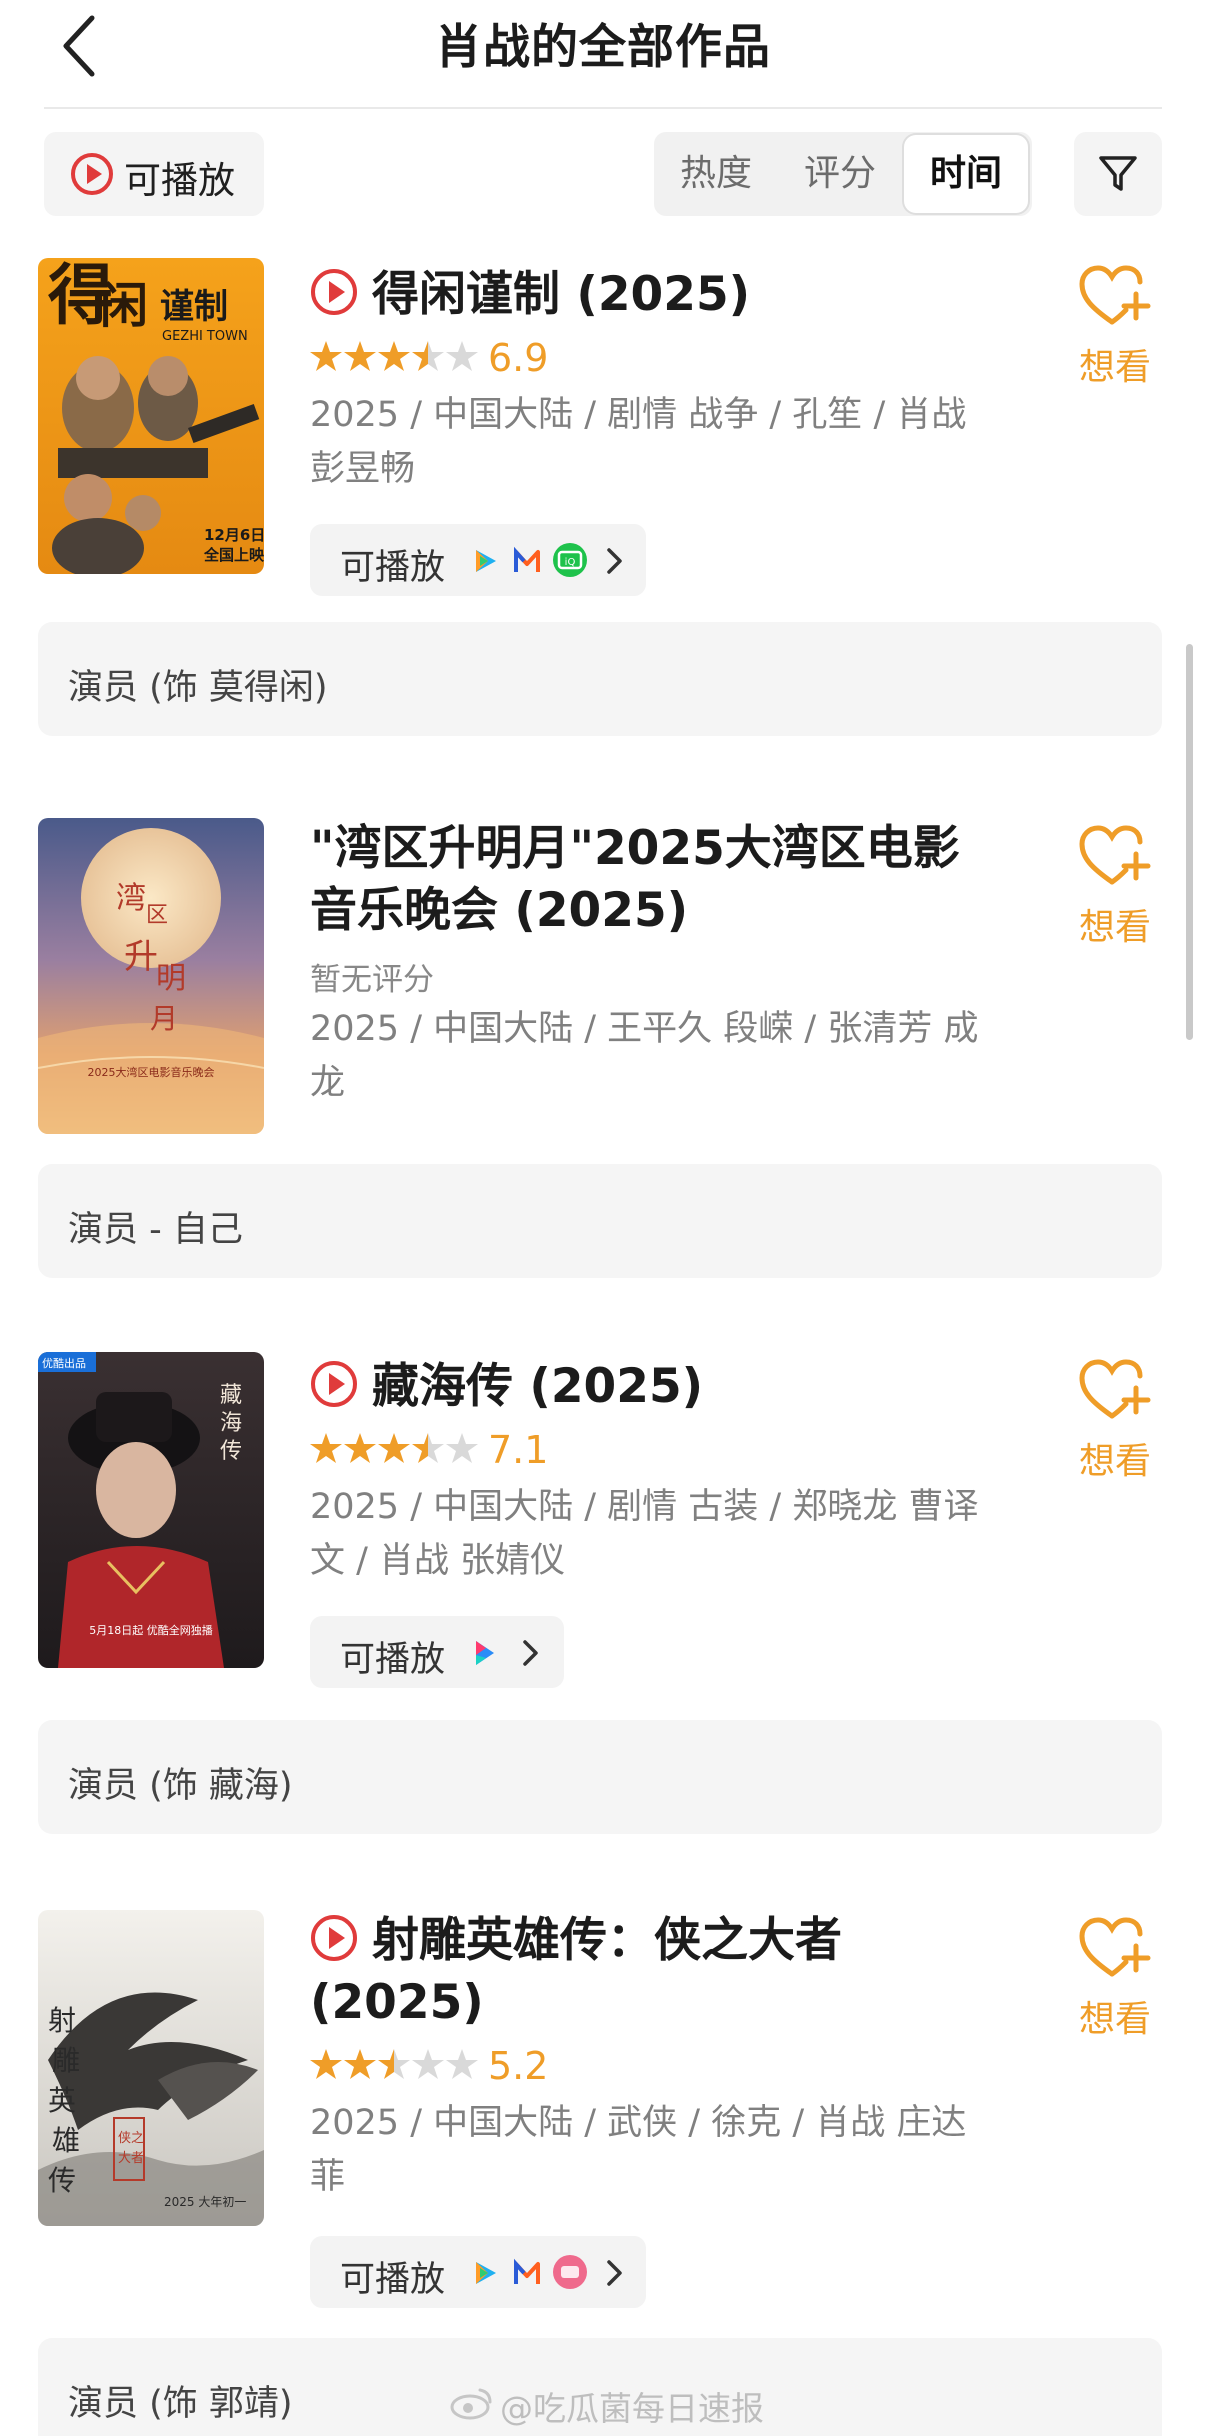  What do you see at coordinates (600, 679) in the screenshot?
I see `role-bar: 演员 (饰 莫得闲)` at bounding box center [600, 679].